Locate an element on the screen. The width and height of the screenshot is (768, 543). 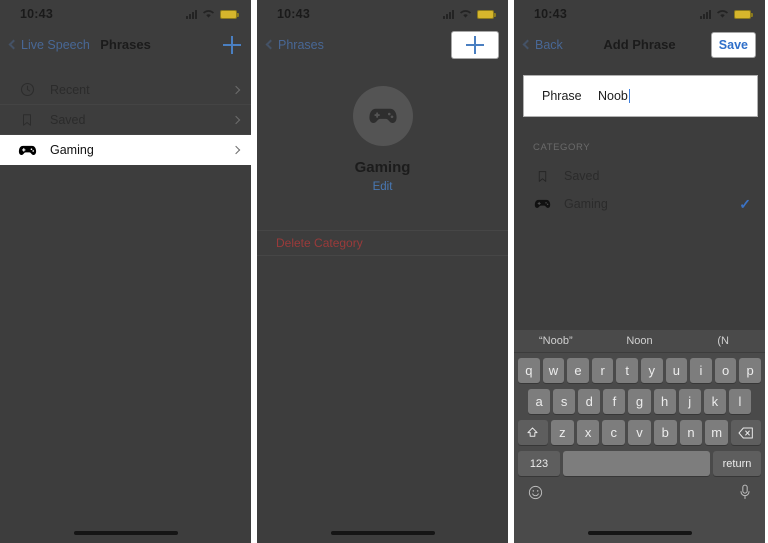
key-t: t is located at coordinates (627, 370).